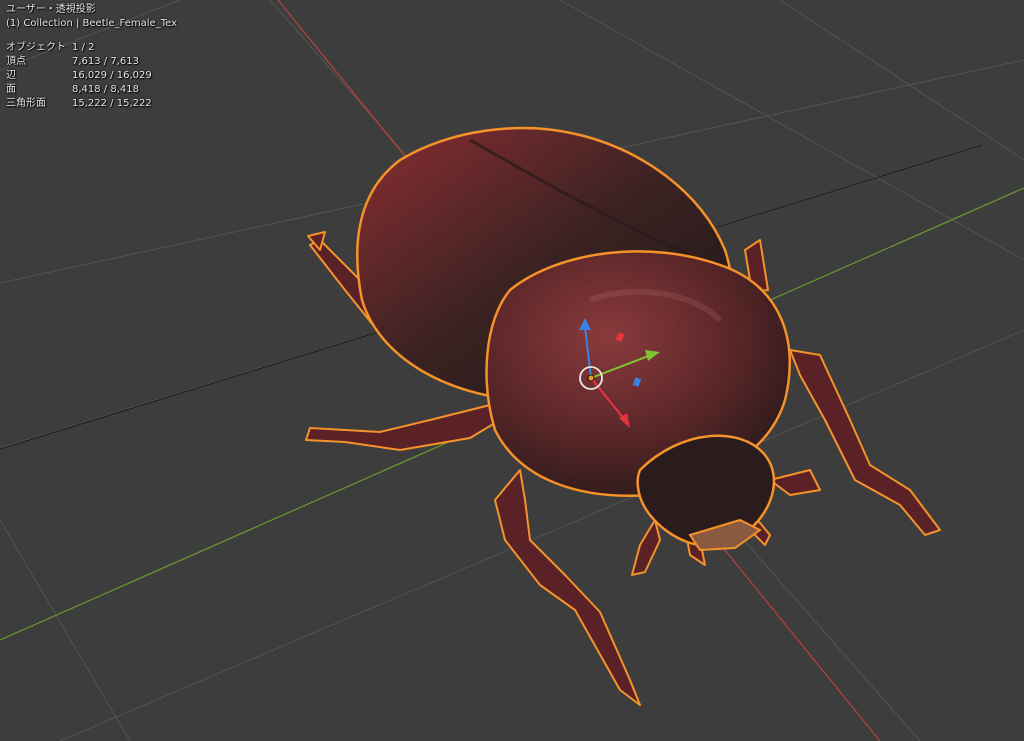 Image resolution: width=1024 pixels, height=741 pixels. I want to click on stat-label: 三角形面, so click(26, 103).